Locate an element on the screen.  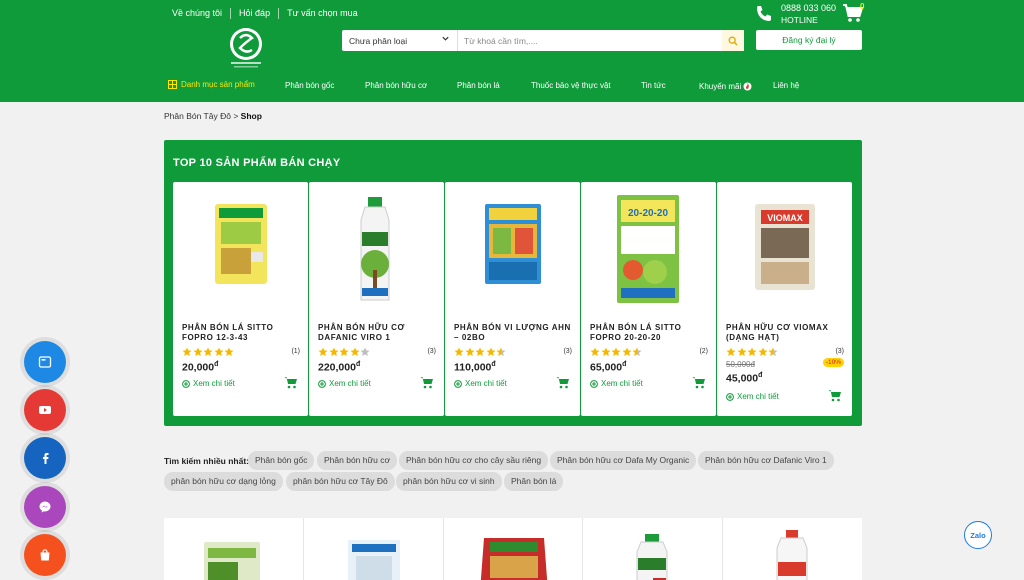
search-tag: Phân bón gốc is located at coordinates (281, 460).